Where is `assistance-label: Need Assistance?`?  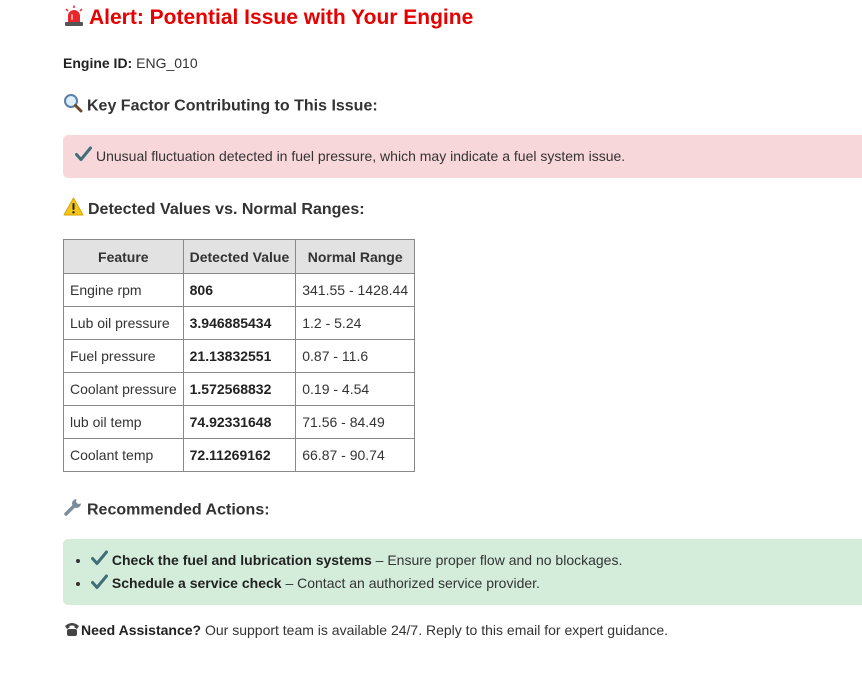
assistance-label: Need Assistance? is located at coordinates (141, 630).